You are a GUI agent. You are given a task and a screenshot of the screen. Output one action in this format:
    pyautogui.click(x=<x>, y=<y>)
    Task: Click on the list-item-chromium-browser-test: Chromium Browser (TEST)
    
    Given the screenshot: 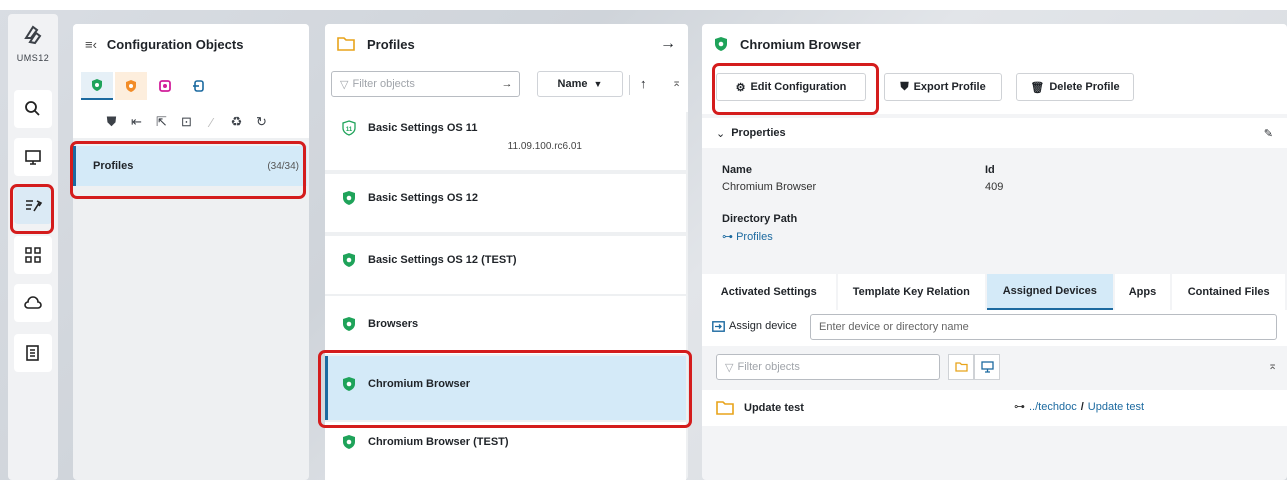 What is the action you would take?
    pyautogui.click(x=505, y=451)
    